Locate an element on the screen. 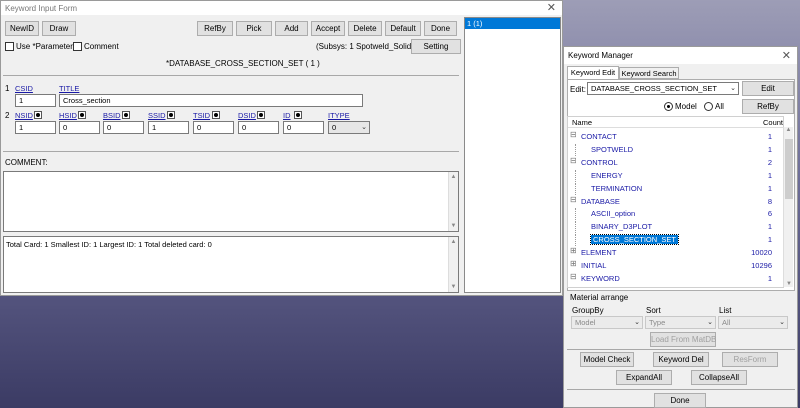  title-label: TITLE is located at coordinates (69, 88).